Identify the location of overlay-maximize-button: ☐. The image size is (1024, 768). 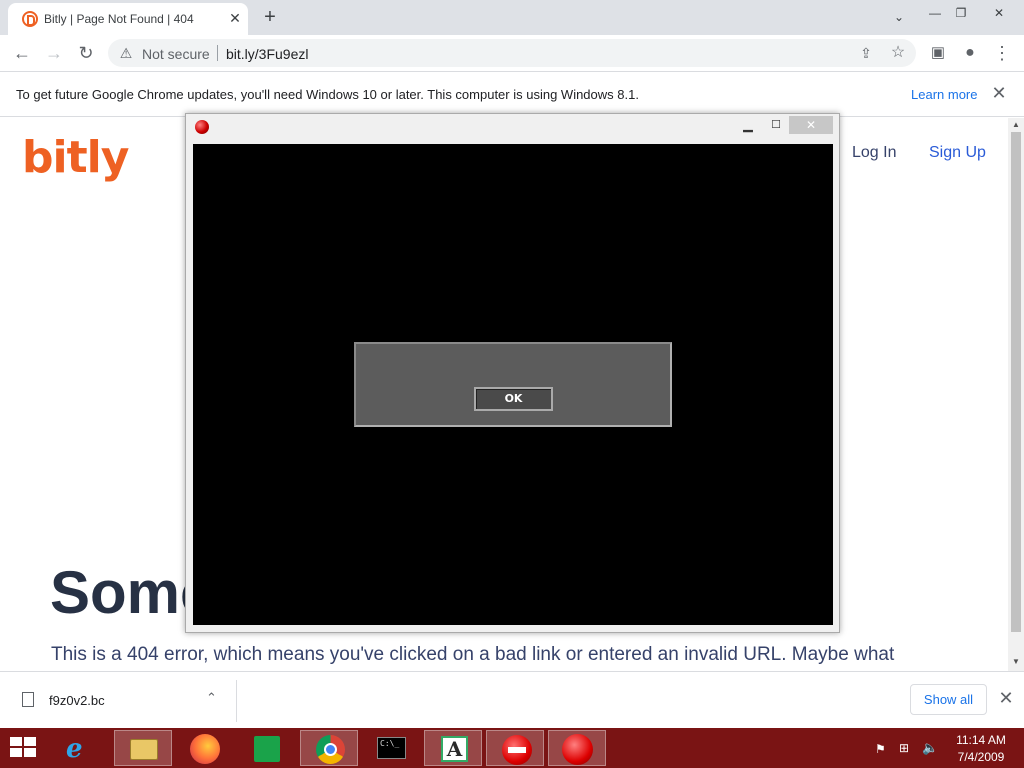
(776, 125).